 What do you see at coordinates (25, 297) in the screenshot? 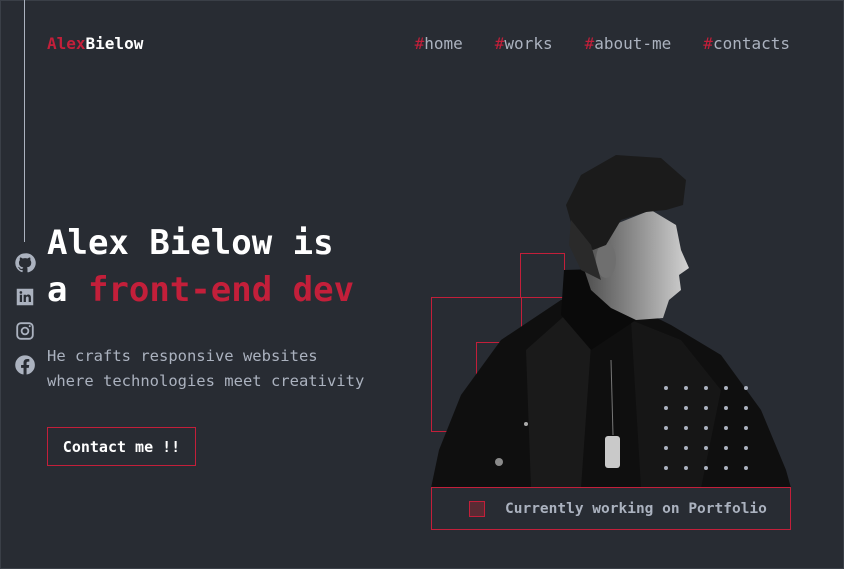
I see `linkedin-icon` at bounding box center [25, 297].